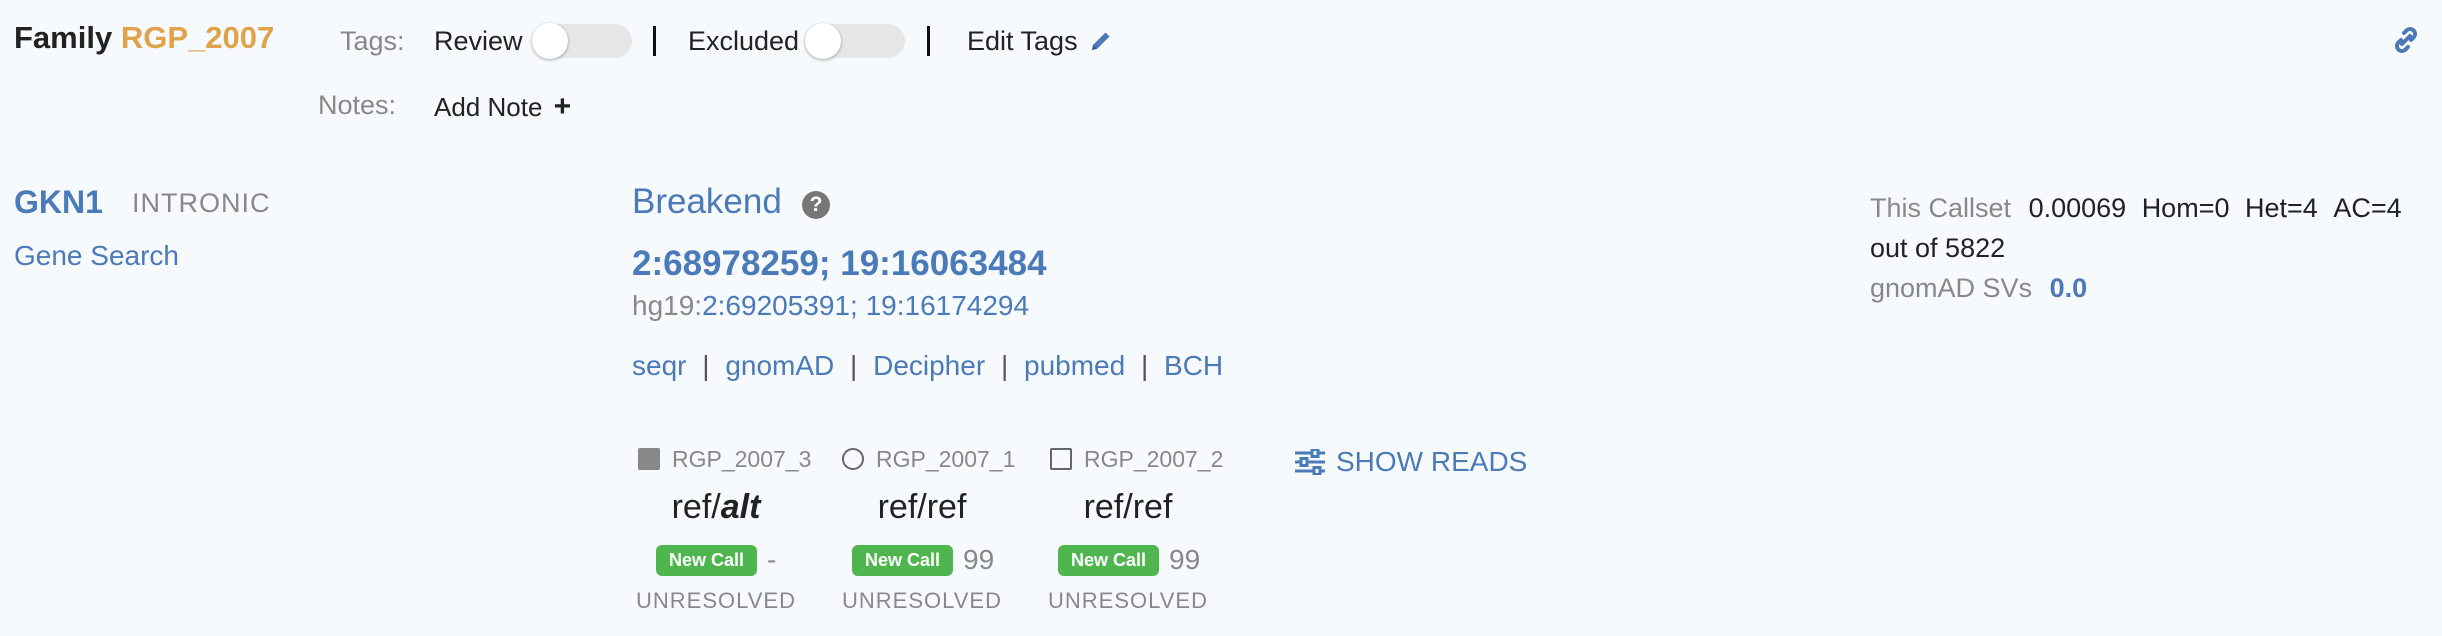 This screenshot has height=636, width=2442. I want to click on family-label: Family, so click(63, 37).